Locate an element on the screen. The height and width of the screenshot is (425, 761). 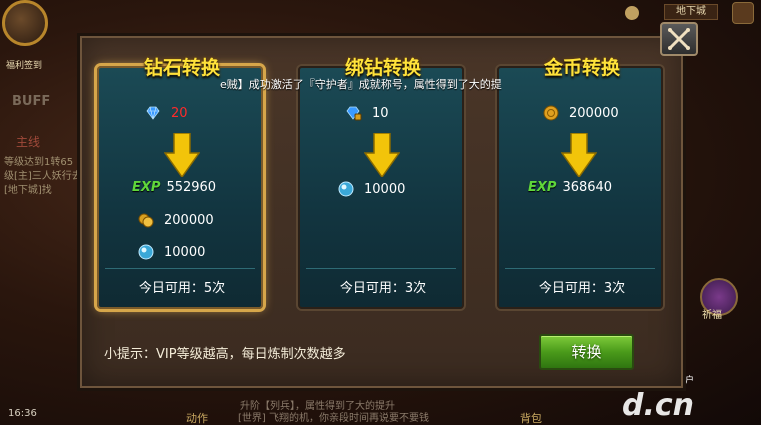
hint-text: 小提示：VIP等级越高，每日炼制次数越多 is located at coordinates (225, 354).